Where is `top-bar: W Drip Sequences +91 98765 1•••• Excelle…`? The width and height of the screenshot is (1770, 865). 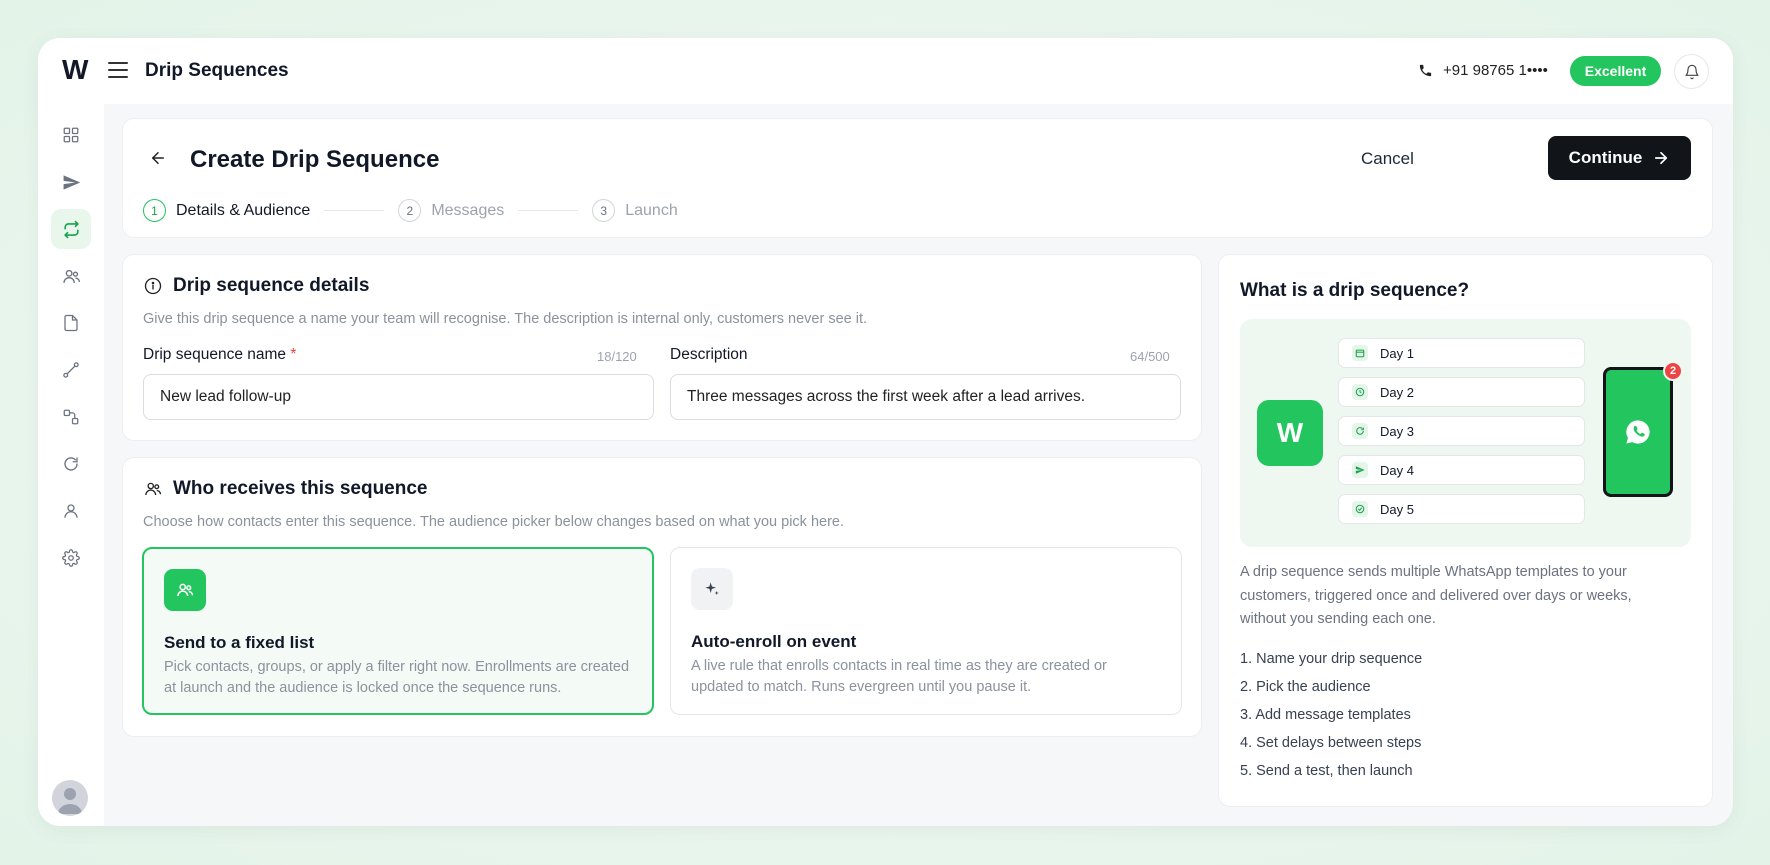
top-bar: W Drip Sequences +91 98765 1•••• Excelle… is located at coordinates (885, 71).